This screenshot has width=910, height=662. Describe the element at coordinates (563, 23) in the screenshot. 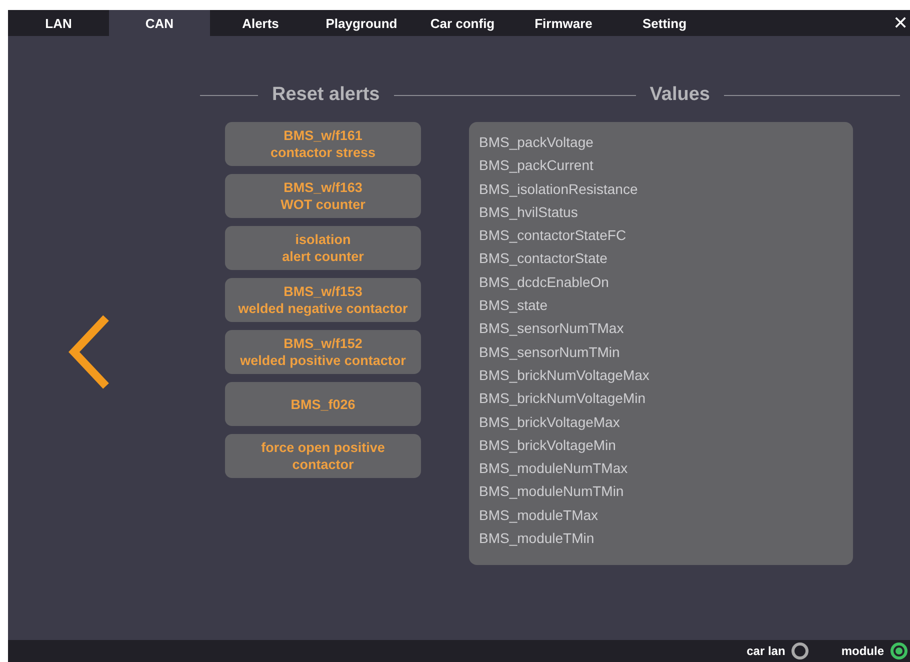

I see `nav-tab: Firmware` at that location.